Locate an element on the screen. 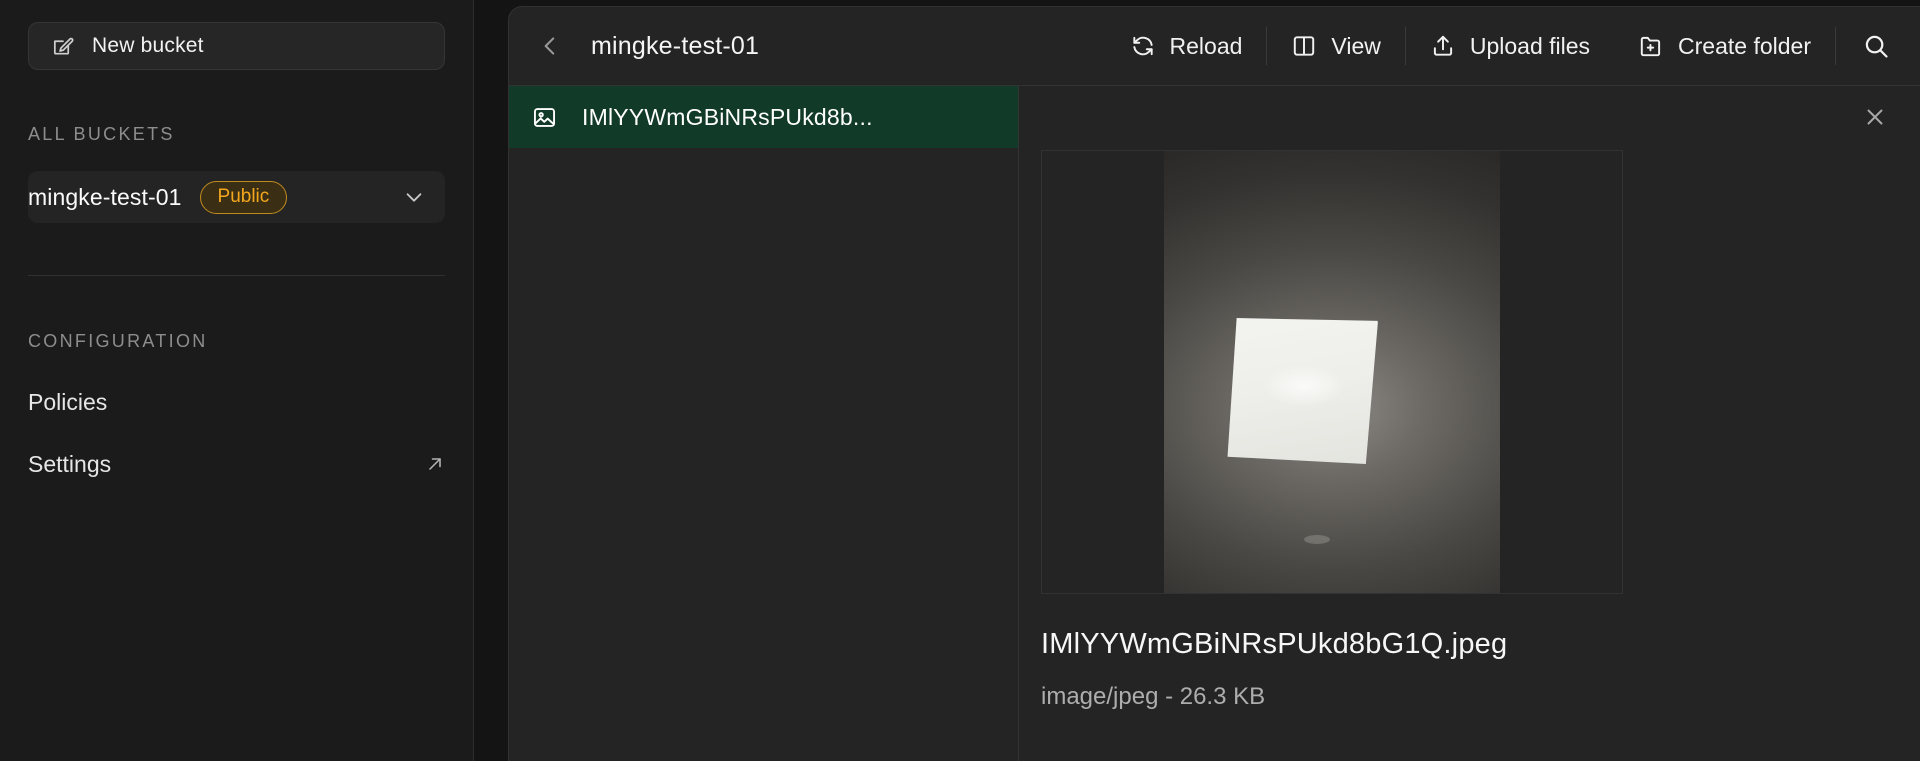  upload-files-label: Upload files is located at coordinates (1530, 45).